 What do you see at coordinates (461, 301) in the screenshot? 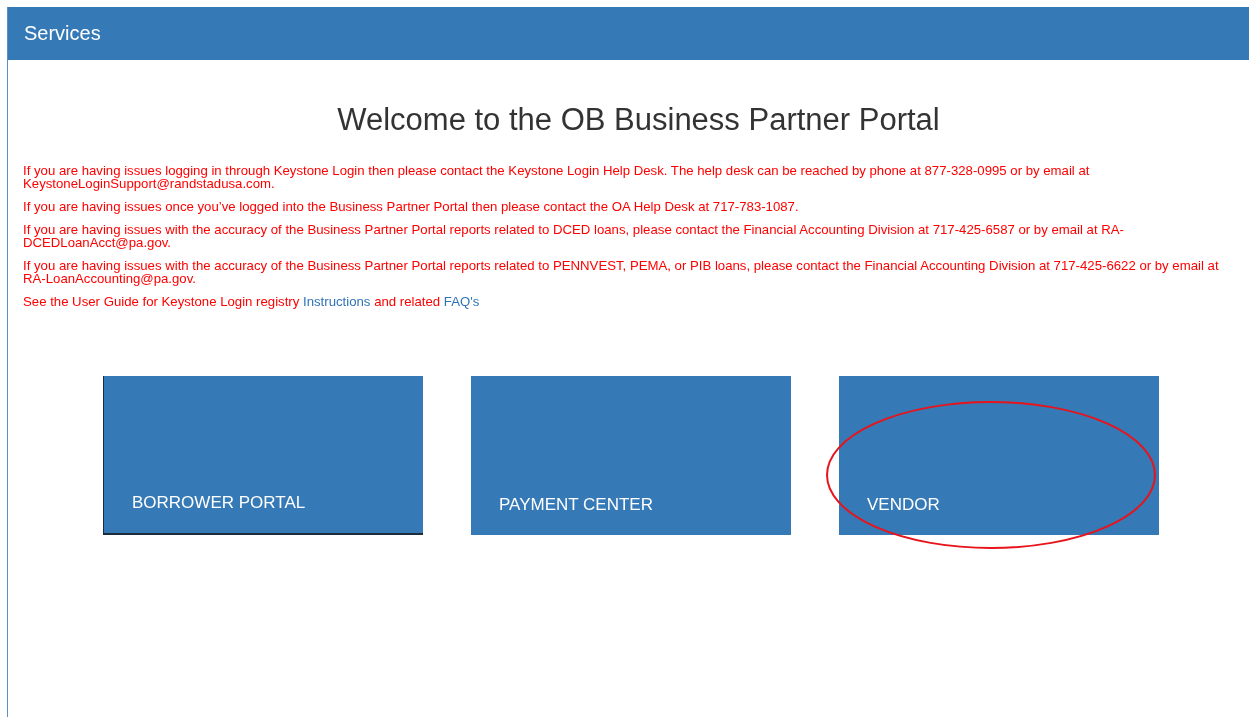
I see `link: FAQ's` at bounding box center [461, 301].